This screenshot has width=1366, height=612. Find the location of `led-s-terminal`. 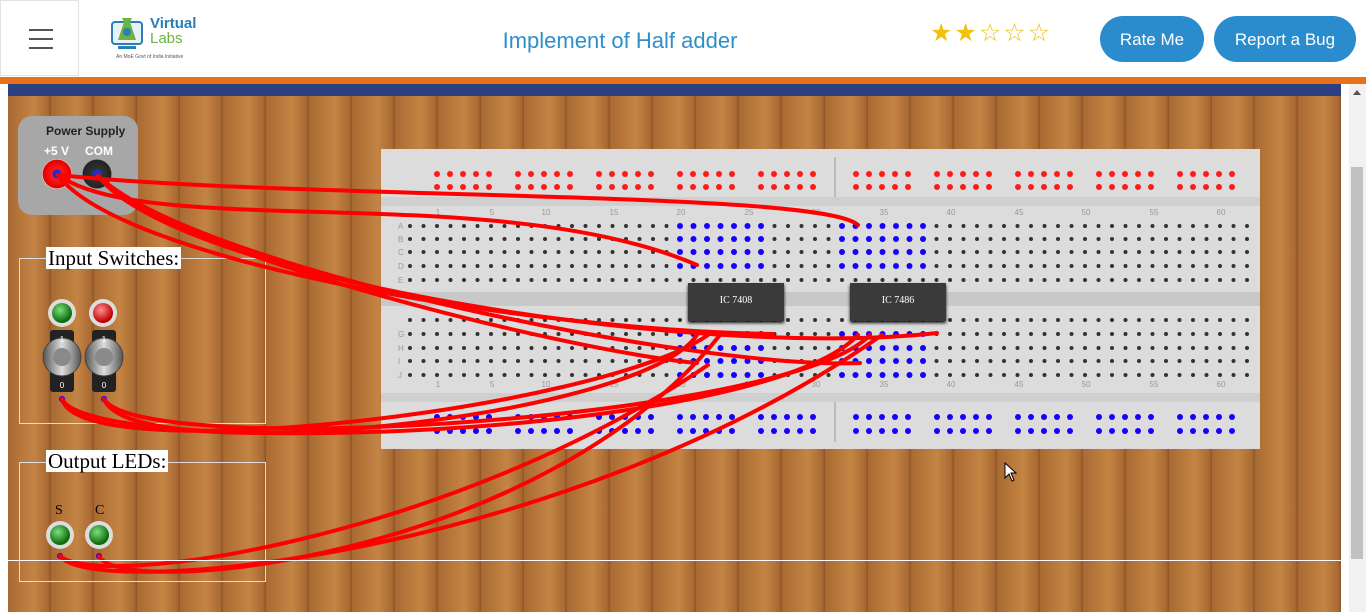

led-s-terminal is located at coordinates (60, 556).